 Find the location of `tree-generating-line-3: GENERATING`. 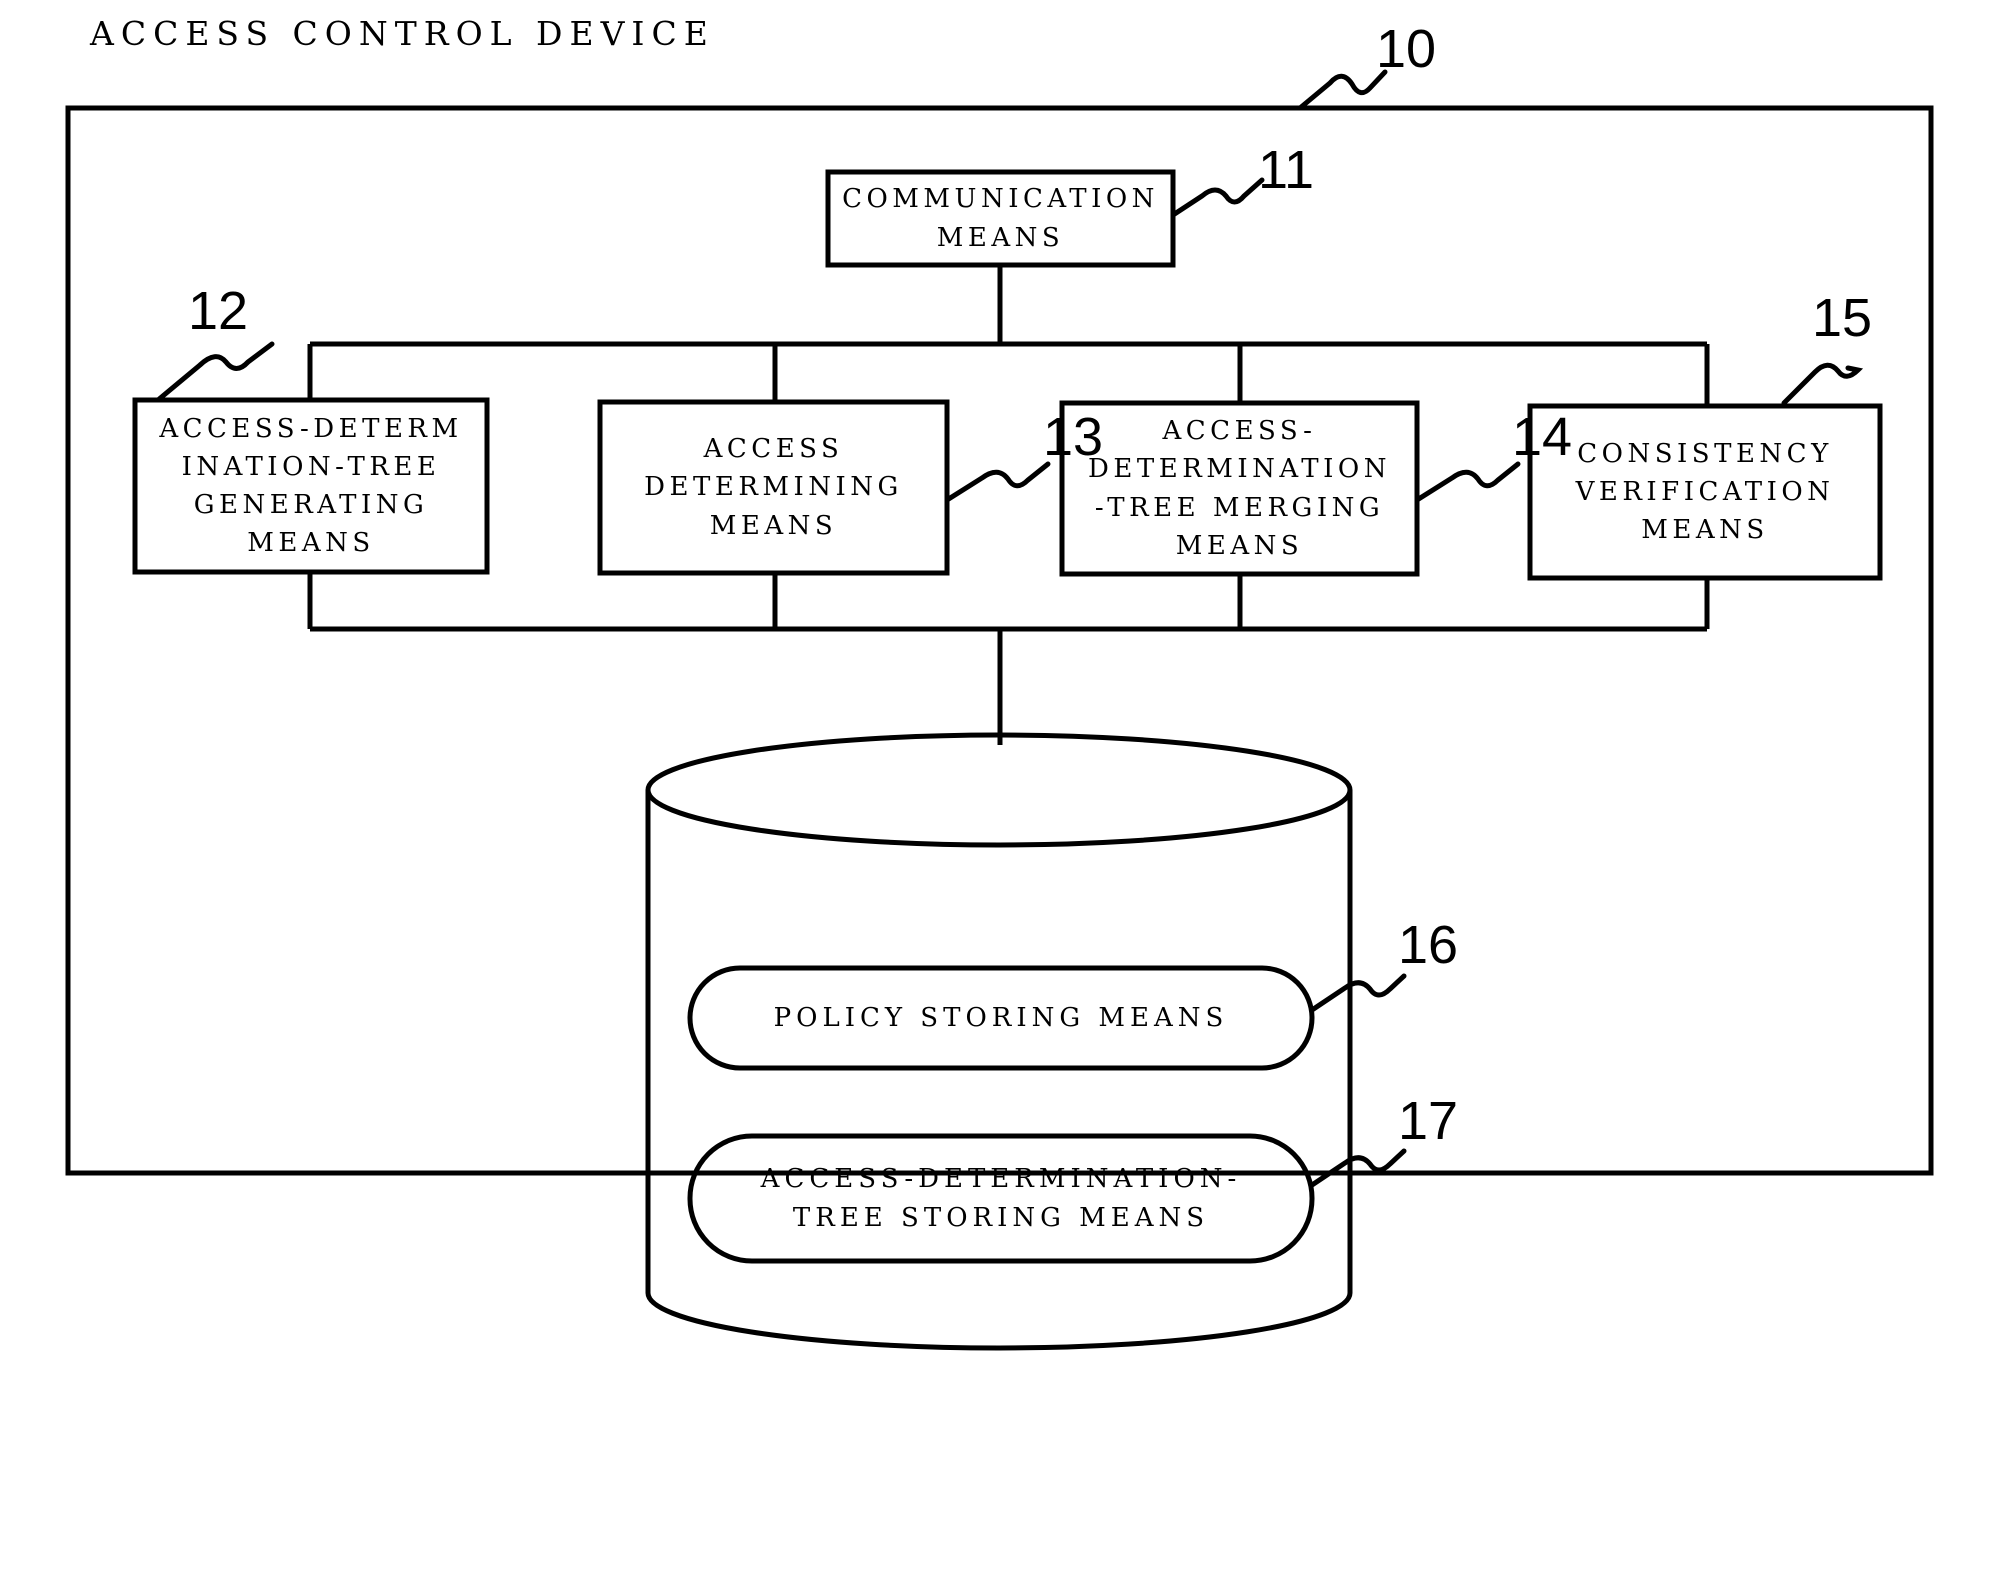

tree-generating-line-3: GENERATING is located at coordinates (311, 505).